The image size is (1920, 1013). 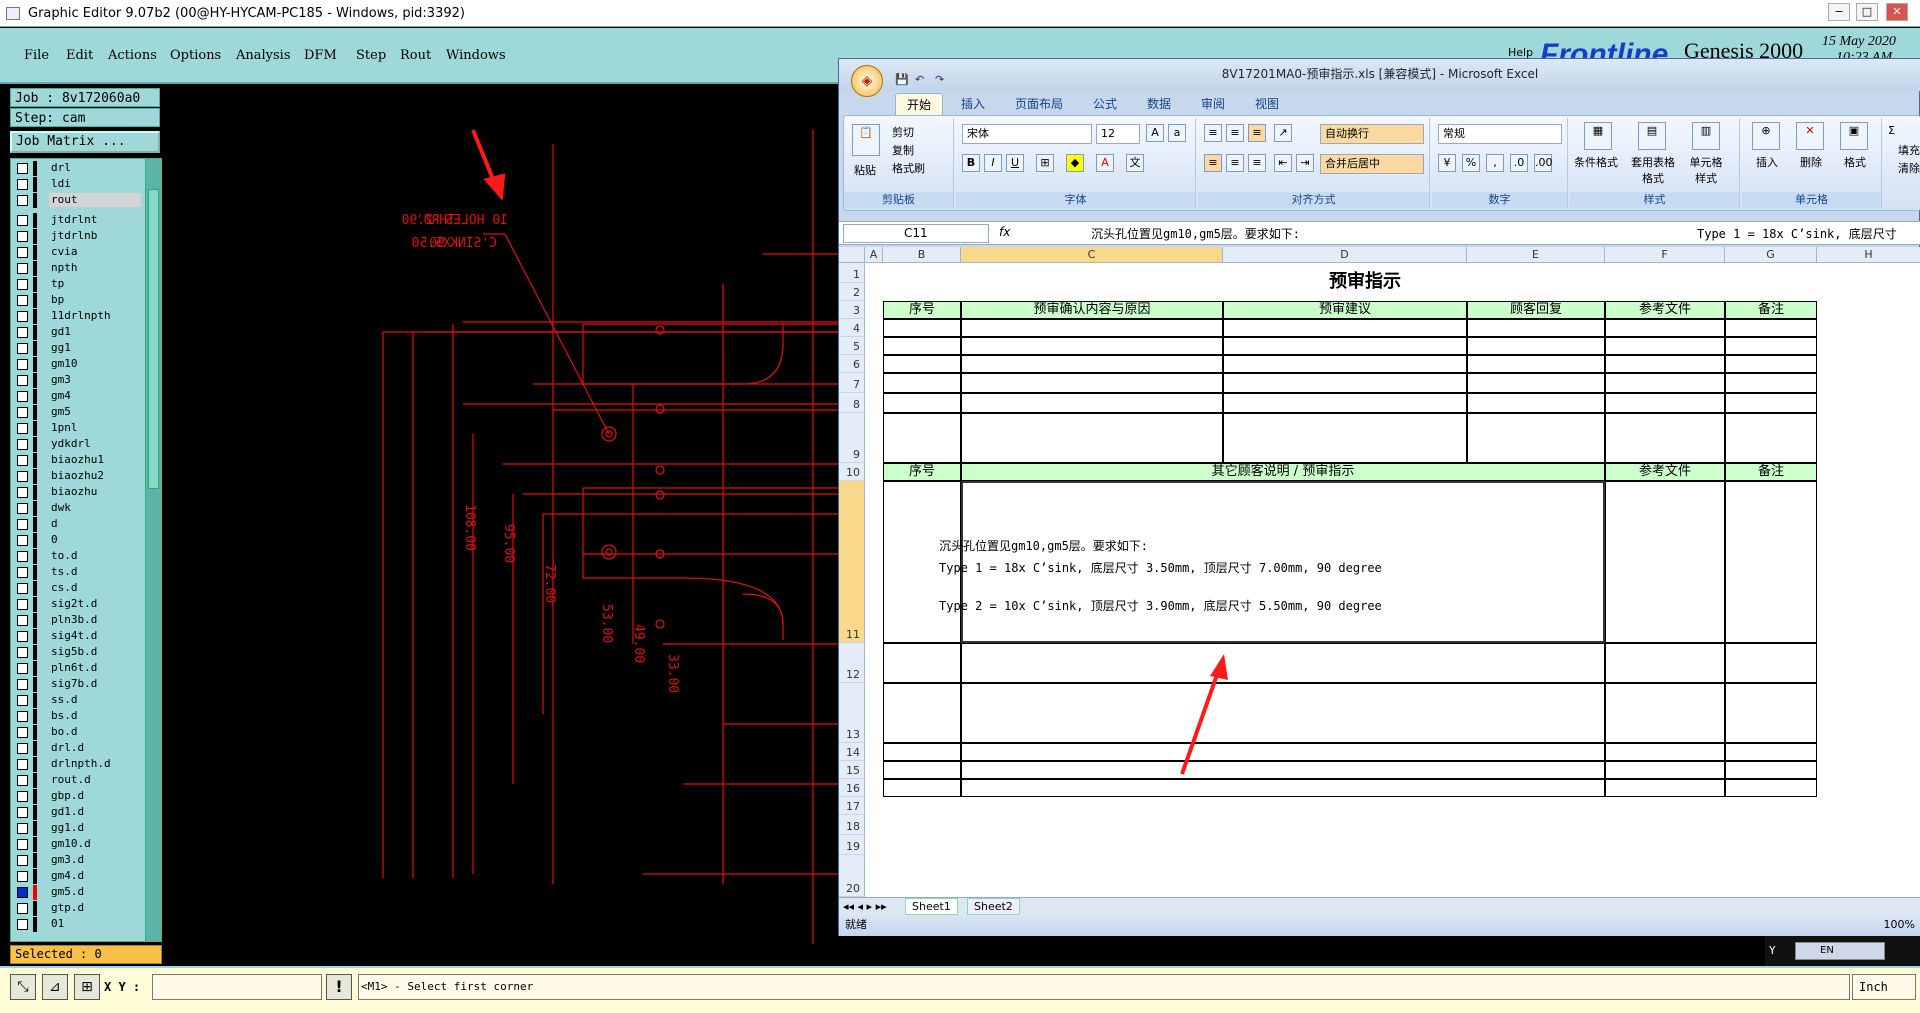 What do you see at coordinates (79, 476) in the screenshot?
I see `layer-row: biaozhu2` at bounding box center [79, 476].